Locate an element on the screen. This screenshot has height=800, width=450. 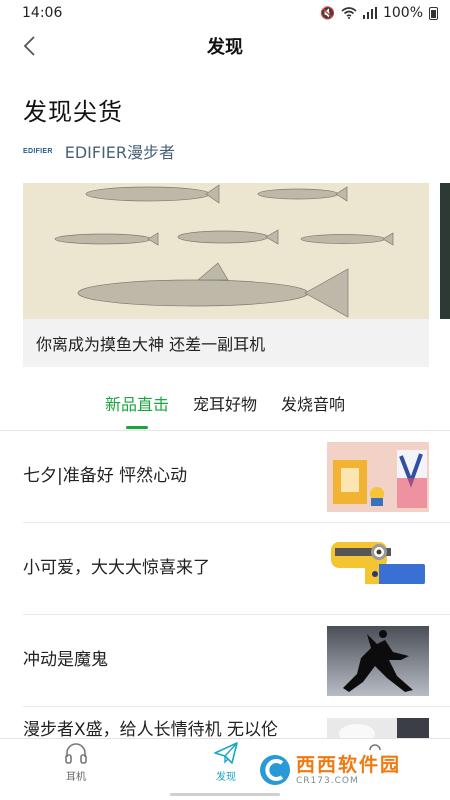
battery-icon is located at coordinates (433, 13).